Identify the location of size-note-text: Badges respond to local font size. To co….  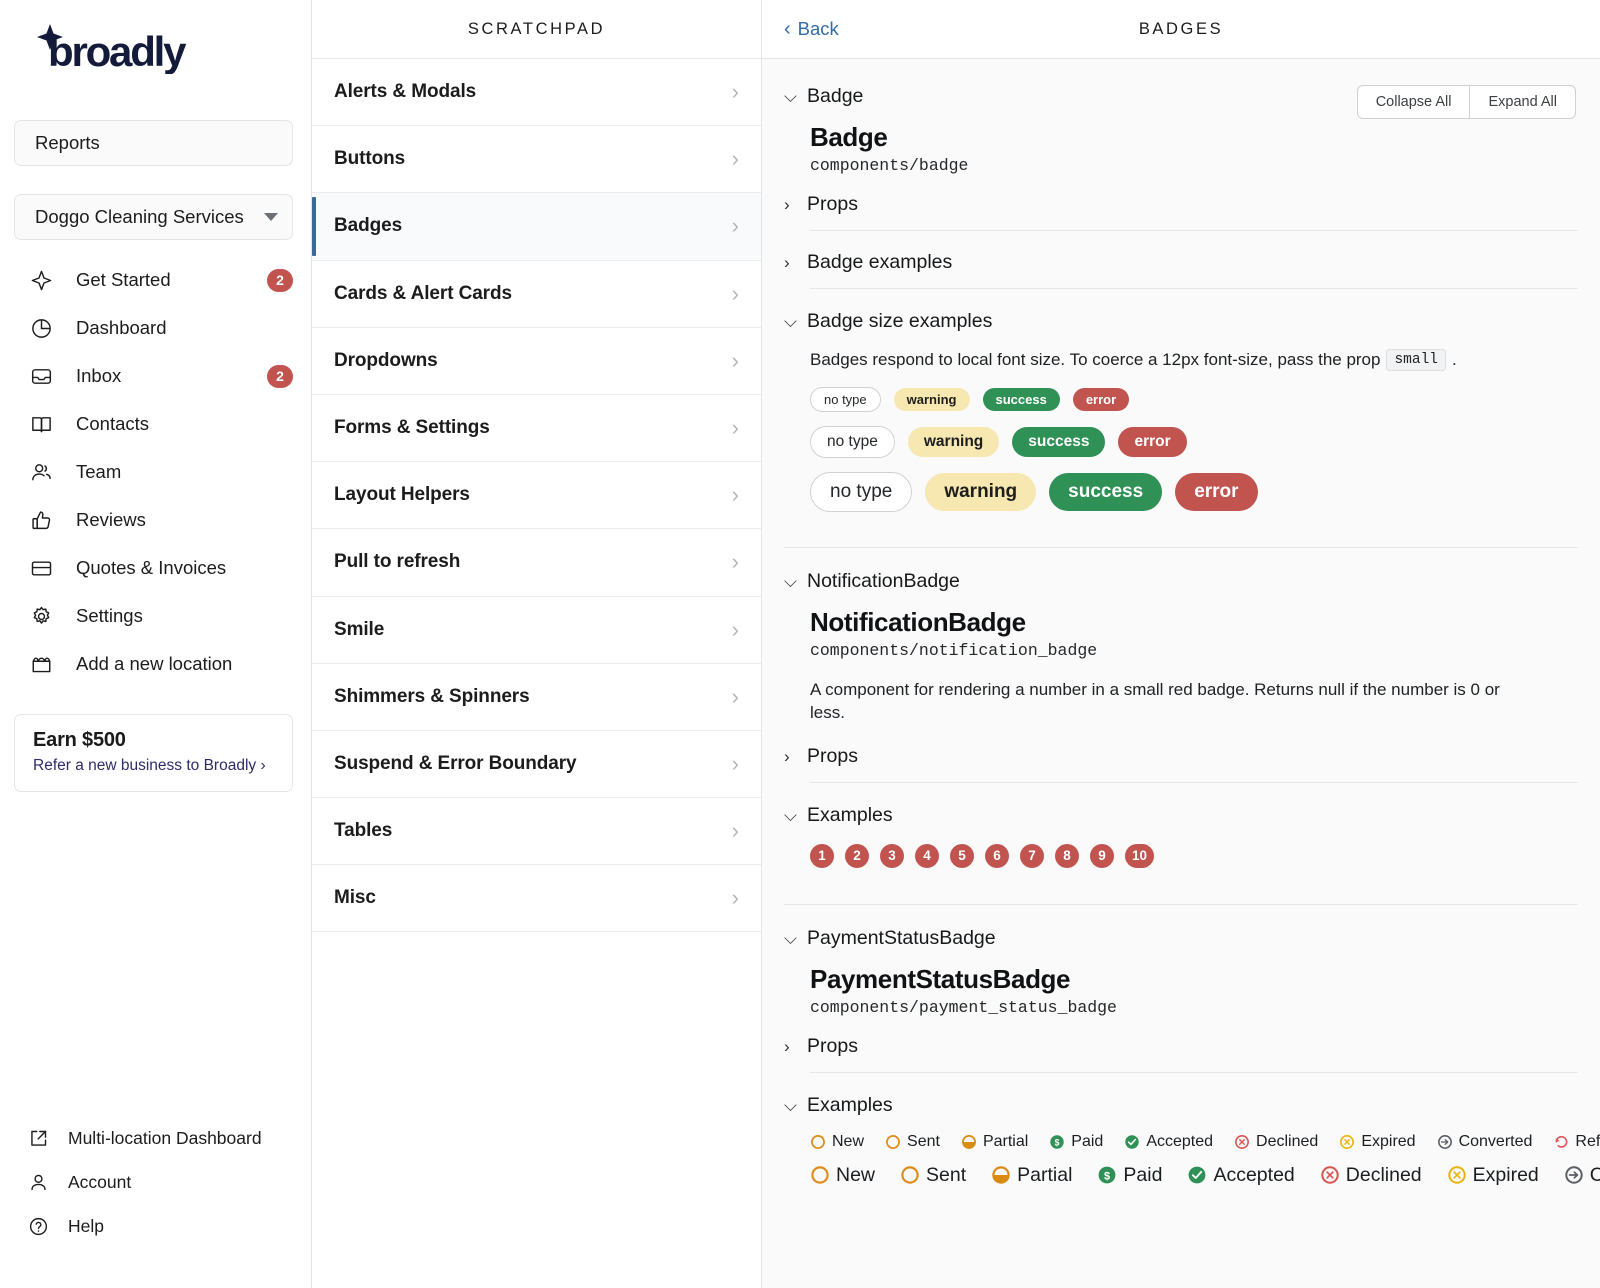
(1095, 359).